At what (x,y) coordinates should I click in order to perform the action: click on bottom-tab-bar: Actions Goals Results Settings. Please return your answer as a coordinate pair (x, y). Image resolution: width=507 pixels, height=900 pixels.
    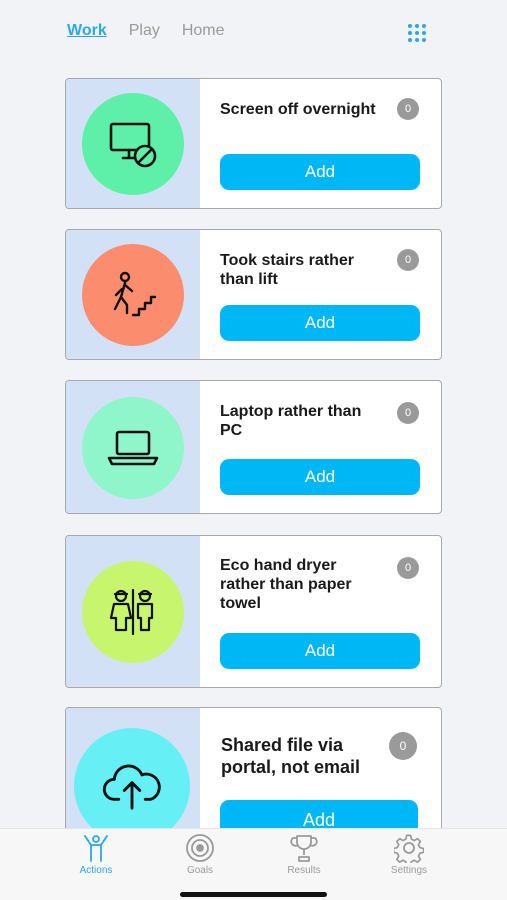
    Looking at the image, I should click on (253, 864).